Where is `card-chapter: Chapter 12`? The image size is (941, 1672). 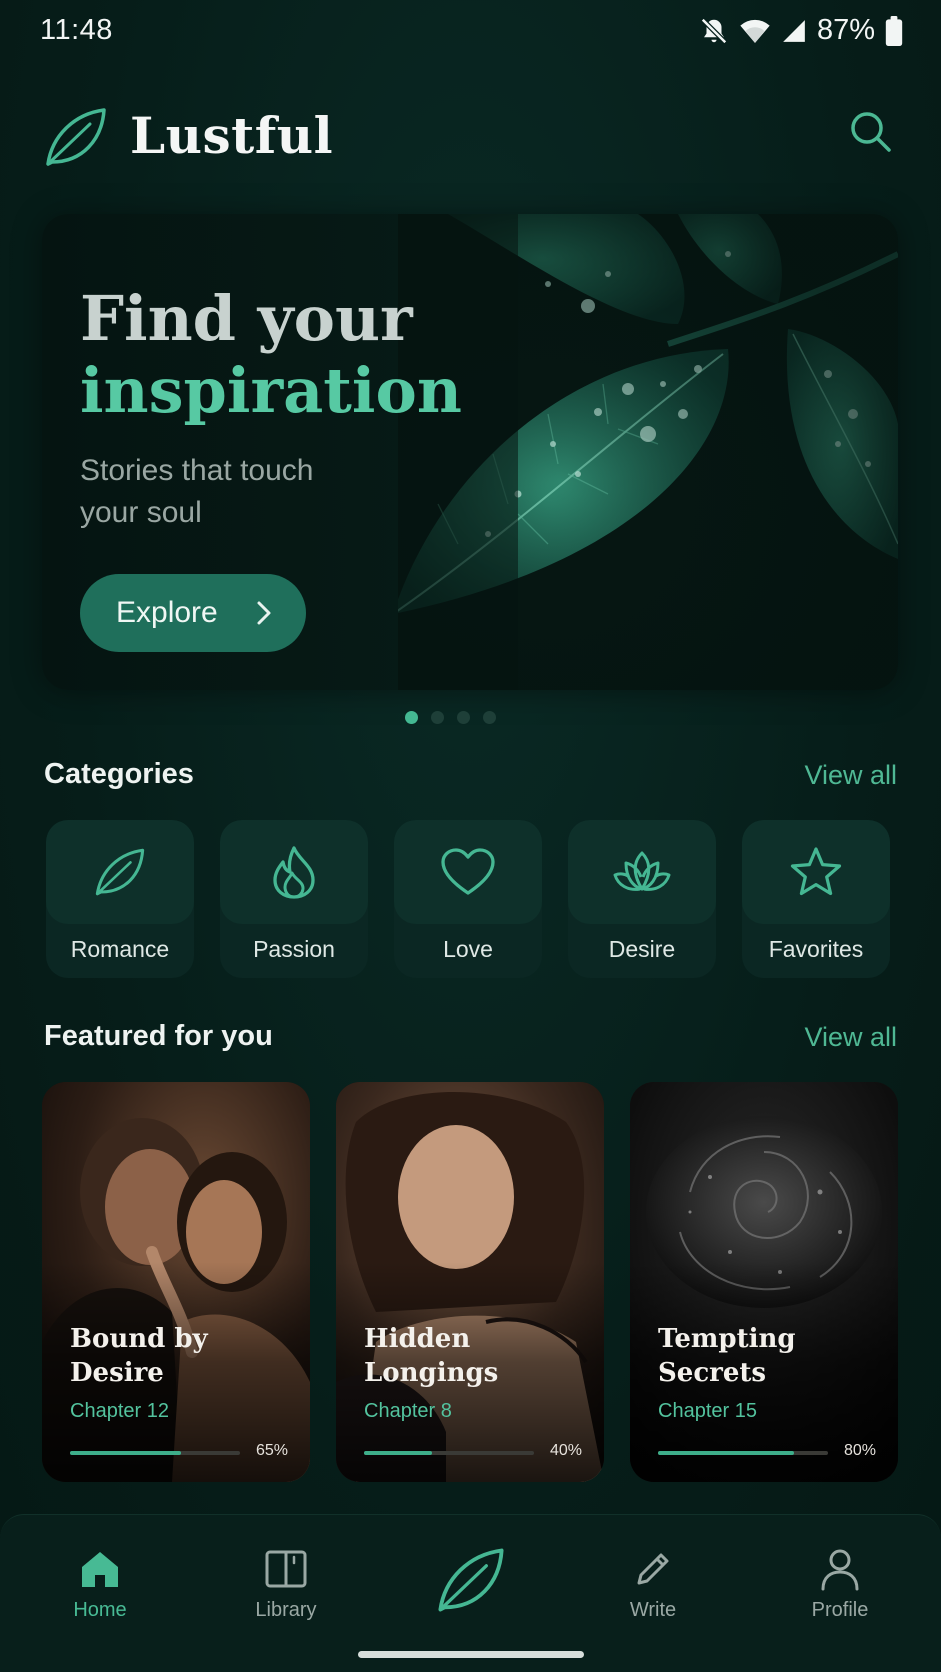
card-chapter: Chapter 12 is located at coordinates (119, 1411).